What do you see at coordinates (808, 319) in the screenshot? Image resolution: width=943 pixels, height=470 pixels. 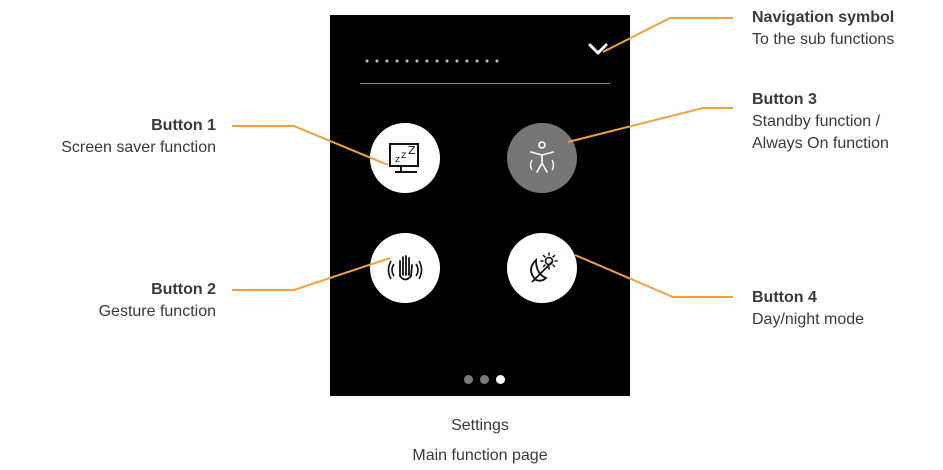 I see `label-b4-desc: Day/night mode` at bounding box center [808, 319].